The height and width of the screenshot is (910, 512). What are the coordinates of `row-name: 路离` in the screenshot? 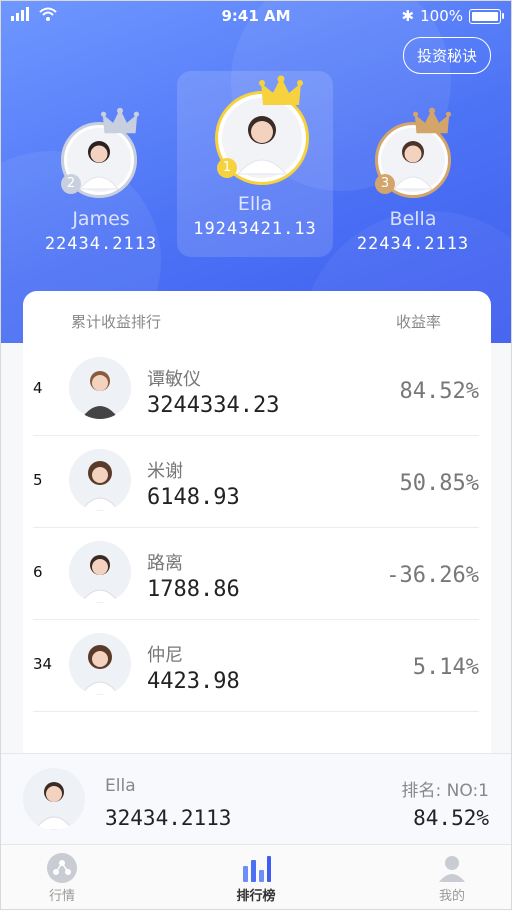 It's located at (165, 563).